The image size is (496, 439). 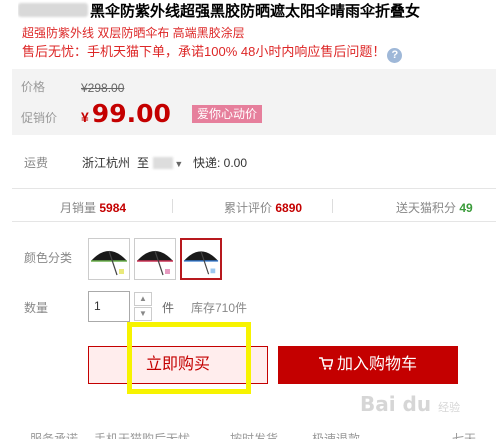 What do you see at coordinates (204, 51) in the screenshot?
I see `service-note-text: 售后无忧：手机天猫下单，承诺100% 48小时内响应售后问题！` at bounding box center [204, 51].